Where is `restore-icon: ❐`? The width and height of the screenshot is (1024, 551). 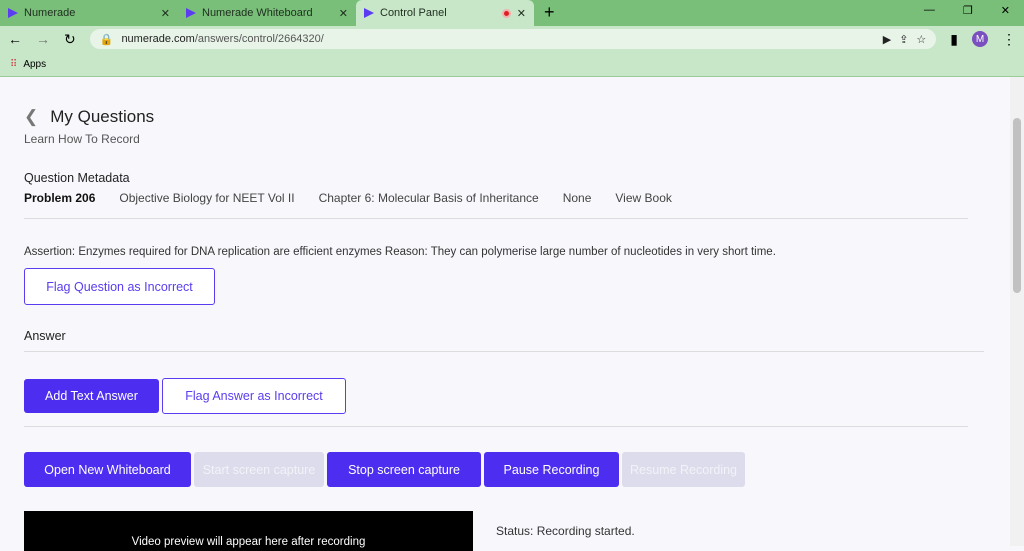 restore-icon: ❐ is located at coordinates (968, 10).